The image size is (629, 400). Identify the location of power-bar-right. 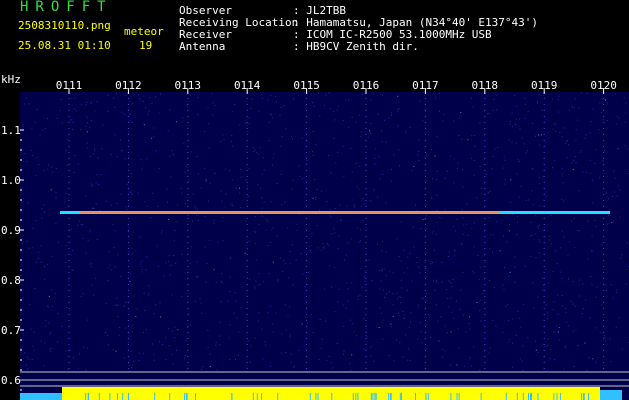
(611, 395).